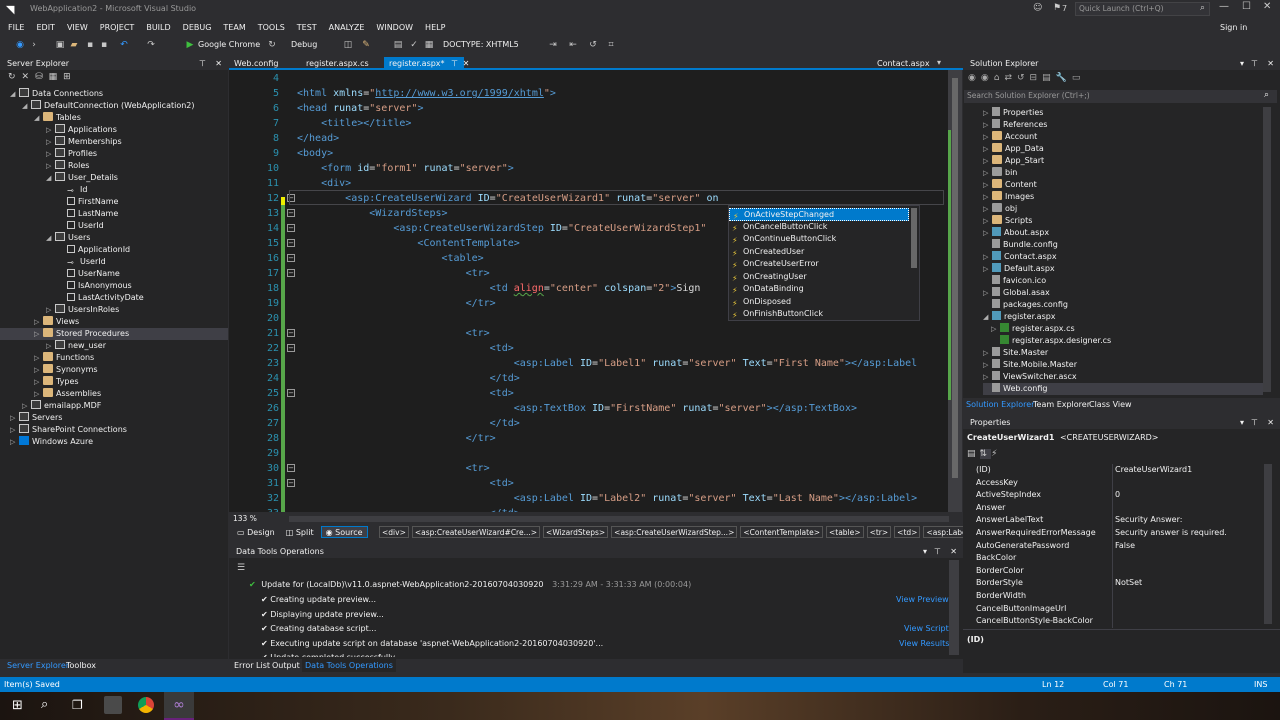  Describe the element at coordinates (1013, 113) in the screenshot. I see `solution-tree-item: ▷ Properties` at that location.